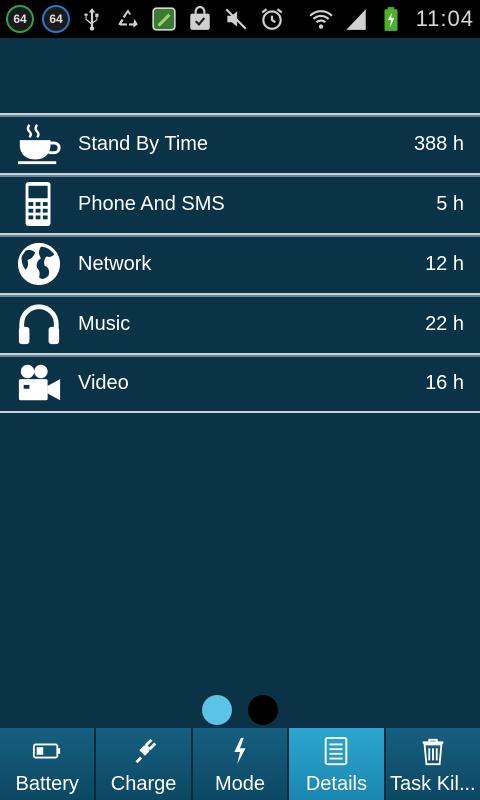 This screenshot has width=480, height=800. I want to click on alarm-icon, so click(272, 19).